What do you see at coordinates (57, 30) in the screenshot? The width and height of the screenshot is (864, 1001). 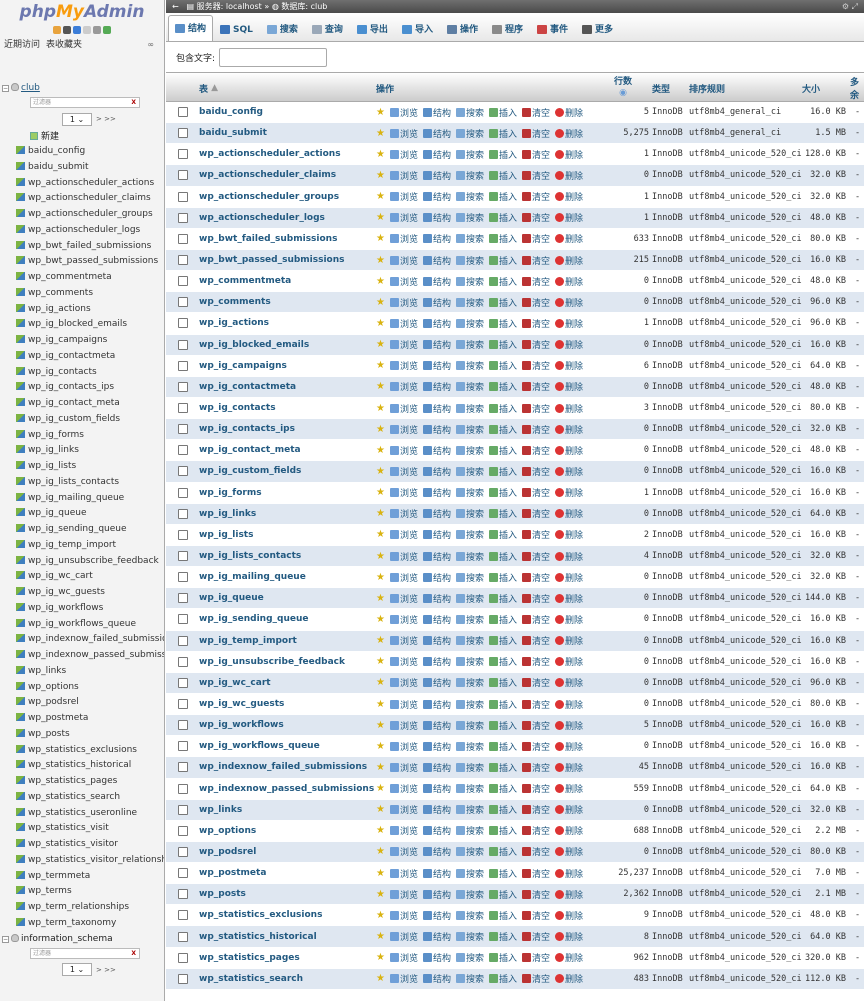 I see `home-icon` at bounding box center [57, 30].